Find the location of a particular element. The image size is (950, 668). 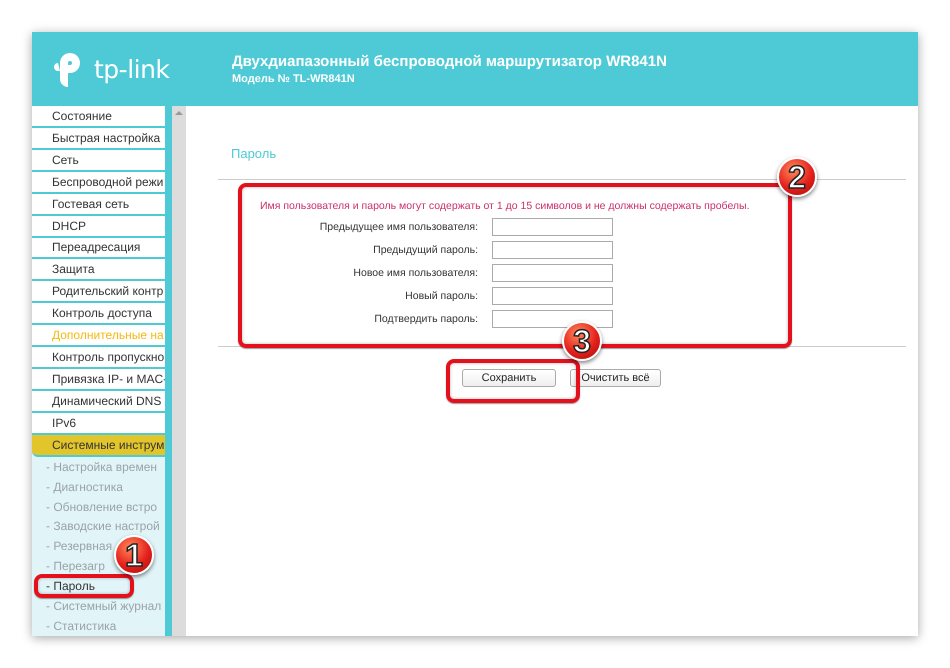

menu-item: Беспроводной режи is located at coordinates (98, 183).